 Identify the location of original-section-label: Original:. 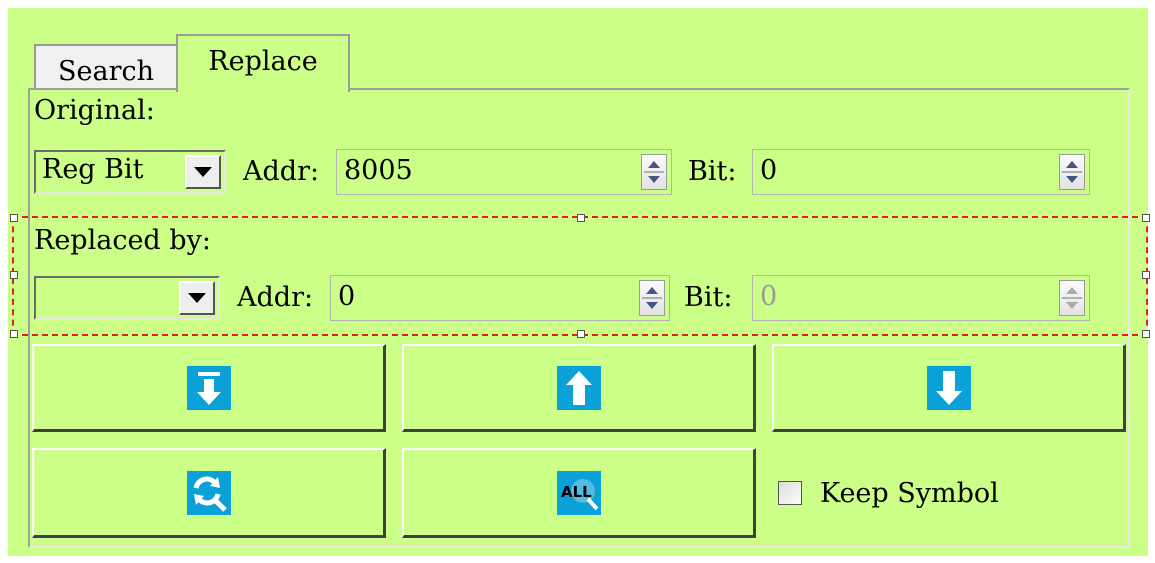
(94, 110).